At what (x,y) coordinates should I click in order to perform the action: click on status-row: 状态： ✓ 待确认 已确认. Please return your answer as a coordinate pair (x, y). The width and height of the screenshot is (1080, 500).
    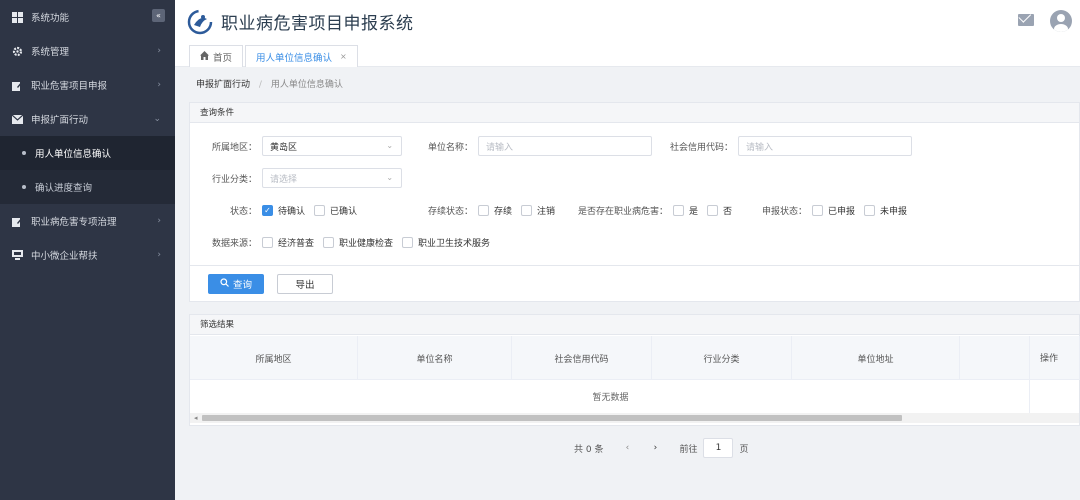
    Looking at the image, I should click on (298, 210).